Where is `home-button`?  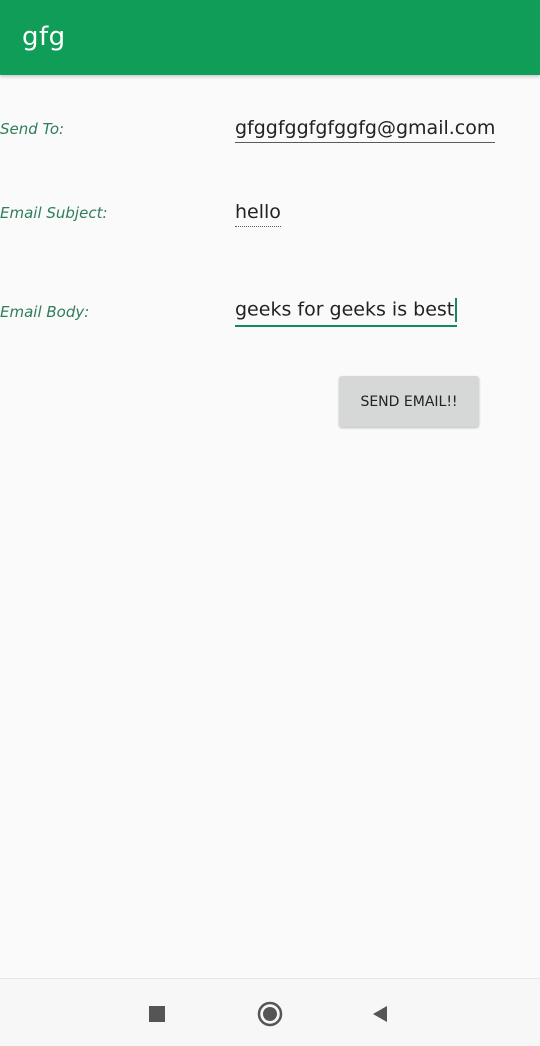 home-button is located at coordinates (270, 1014).